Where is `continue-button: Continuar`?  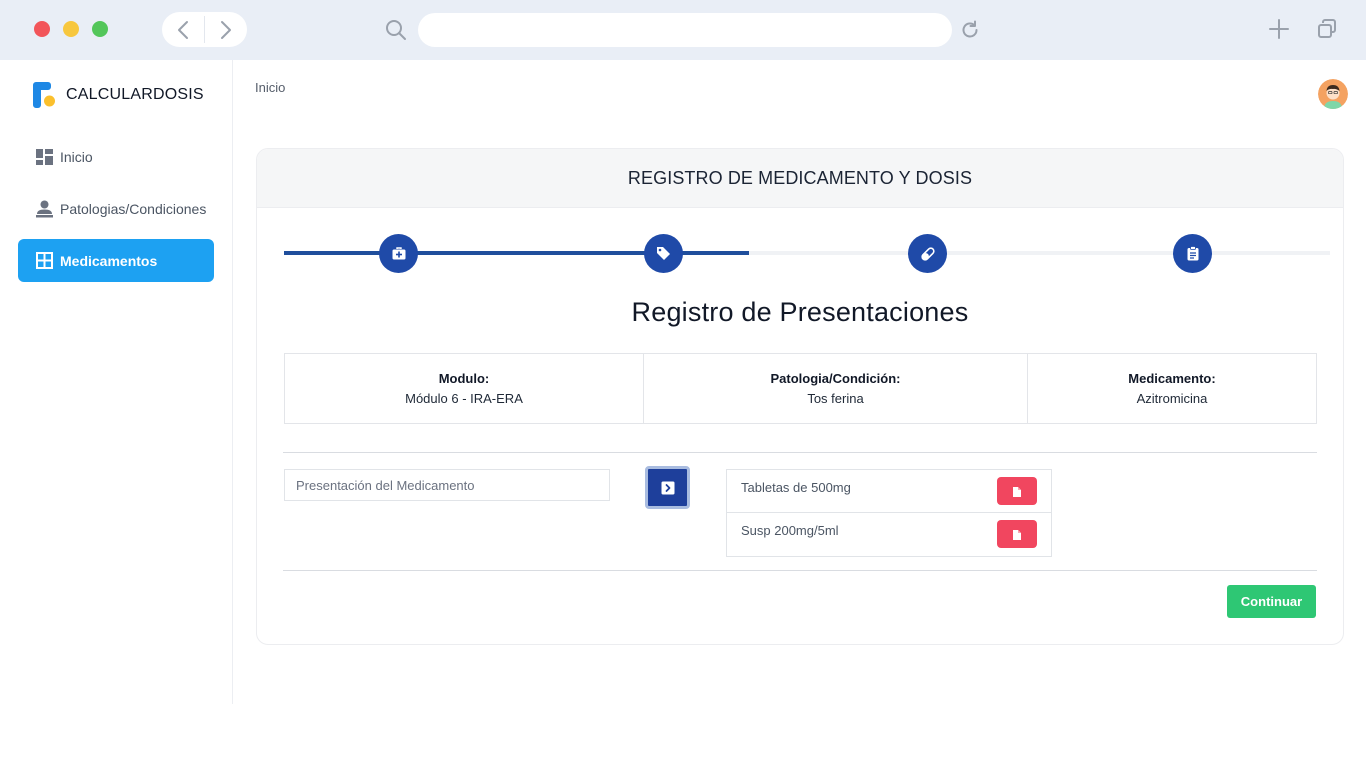 continue-button: Continuar is located at coordinates (1271, 601).